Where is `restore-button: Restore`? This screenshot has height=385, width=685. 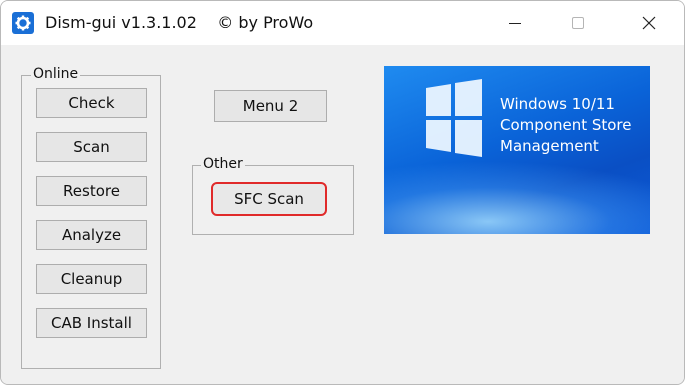
restore-button: Restore is located at coordinates (91, 191).